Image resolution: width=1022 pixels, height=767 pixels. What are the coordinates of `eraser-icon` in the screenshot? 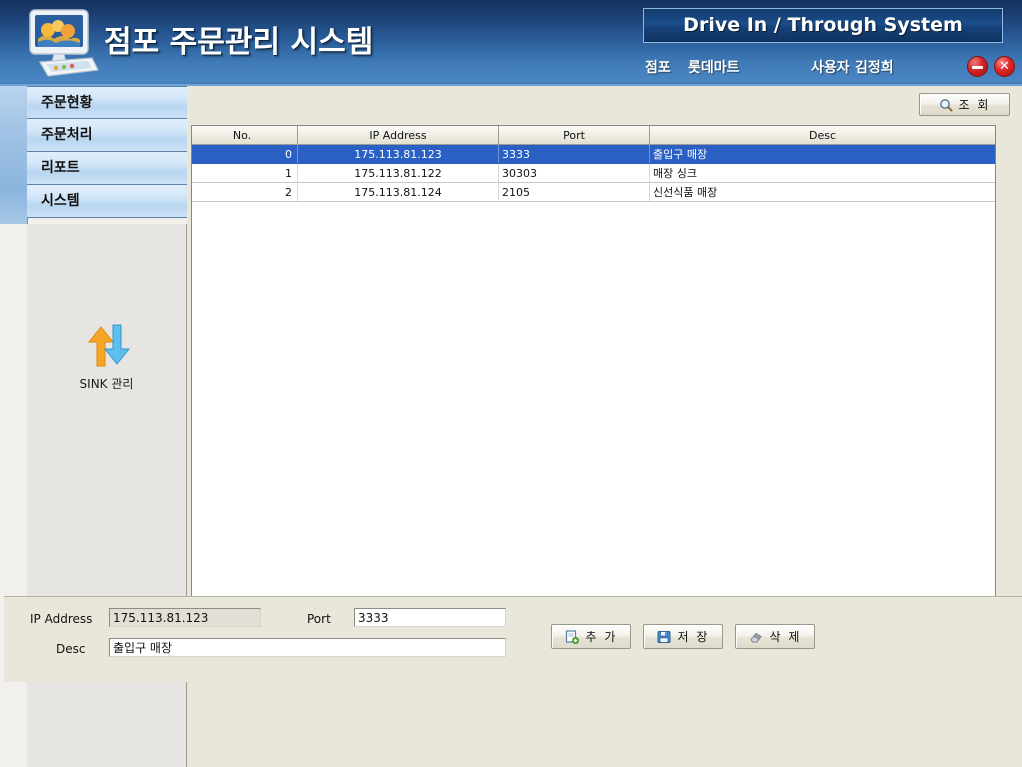 It's located at (756, 637).